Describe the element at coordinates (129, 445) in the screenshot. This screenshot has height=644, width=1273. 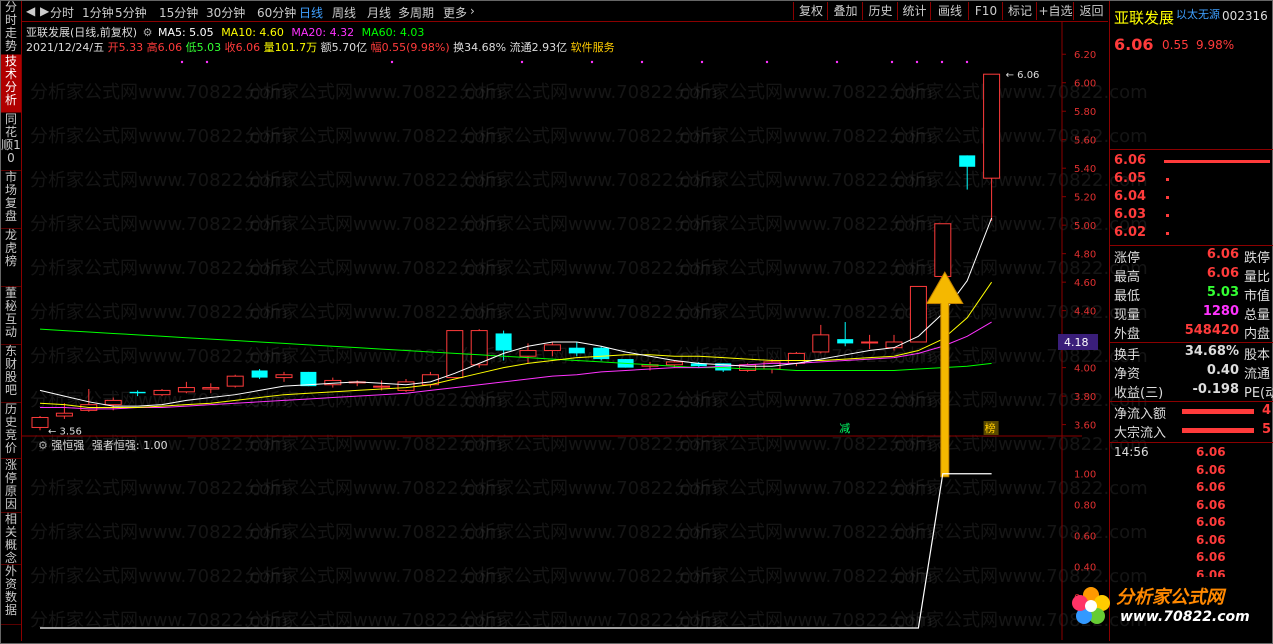
I see `indicator-value: 强者恒强: 1.00` at that location.